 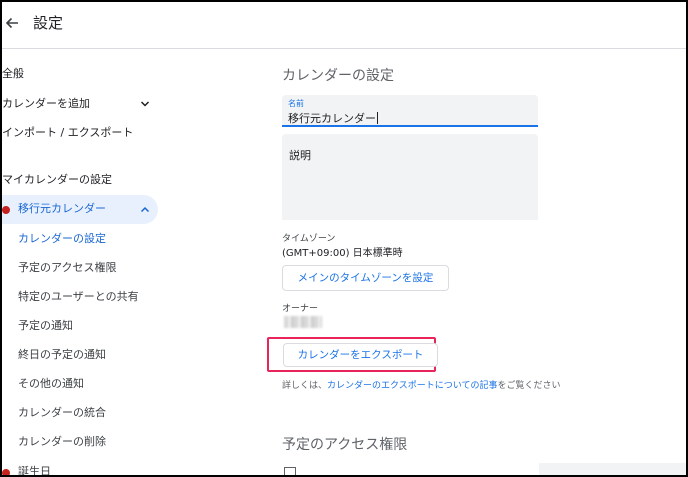 What do you see at coordinates (62, 355) in the screenshot?
I see `sidebar-sub-allday-notifications: 終日の予定の通知` at bounding box center [62, 355].